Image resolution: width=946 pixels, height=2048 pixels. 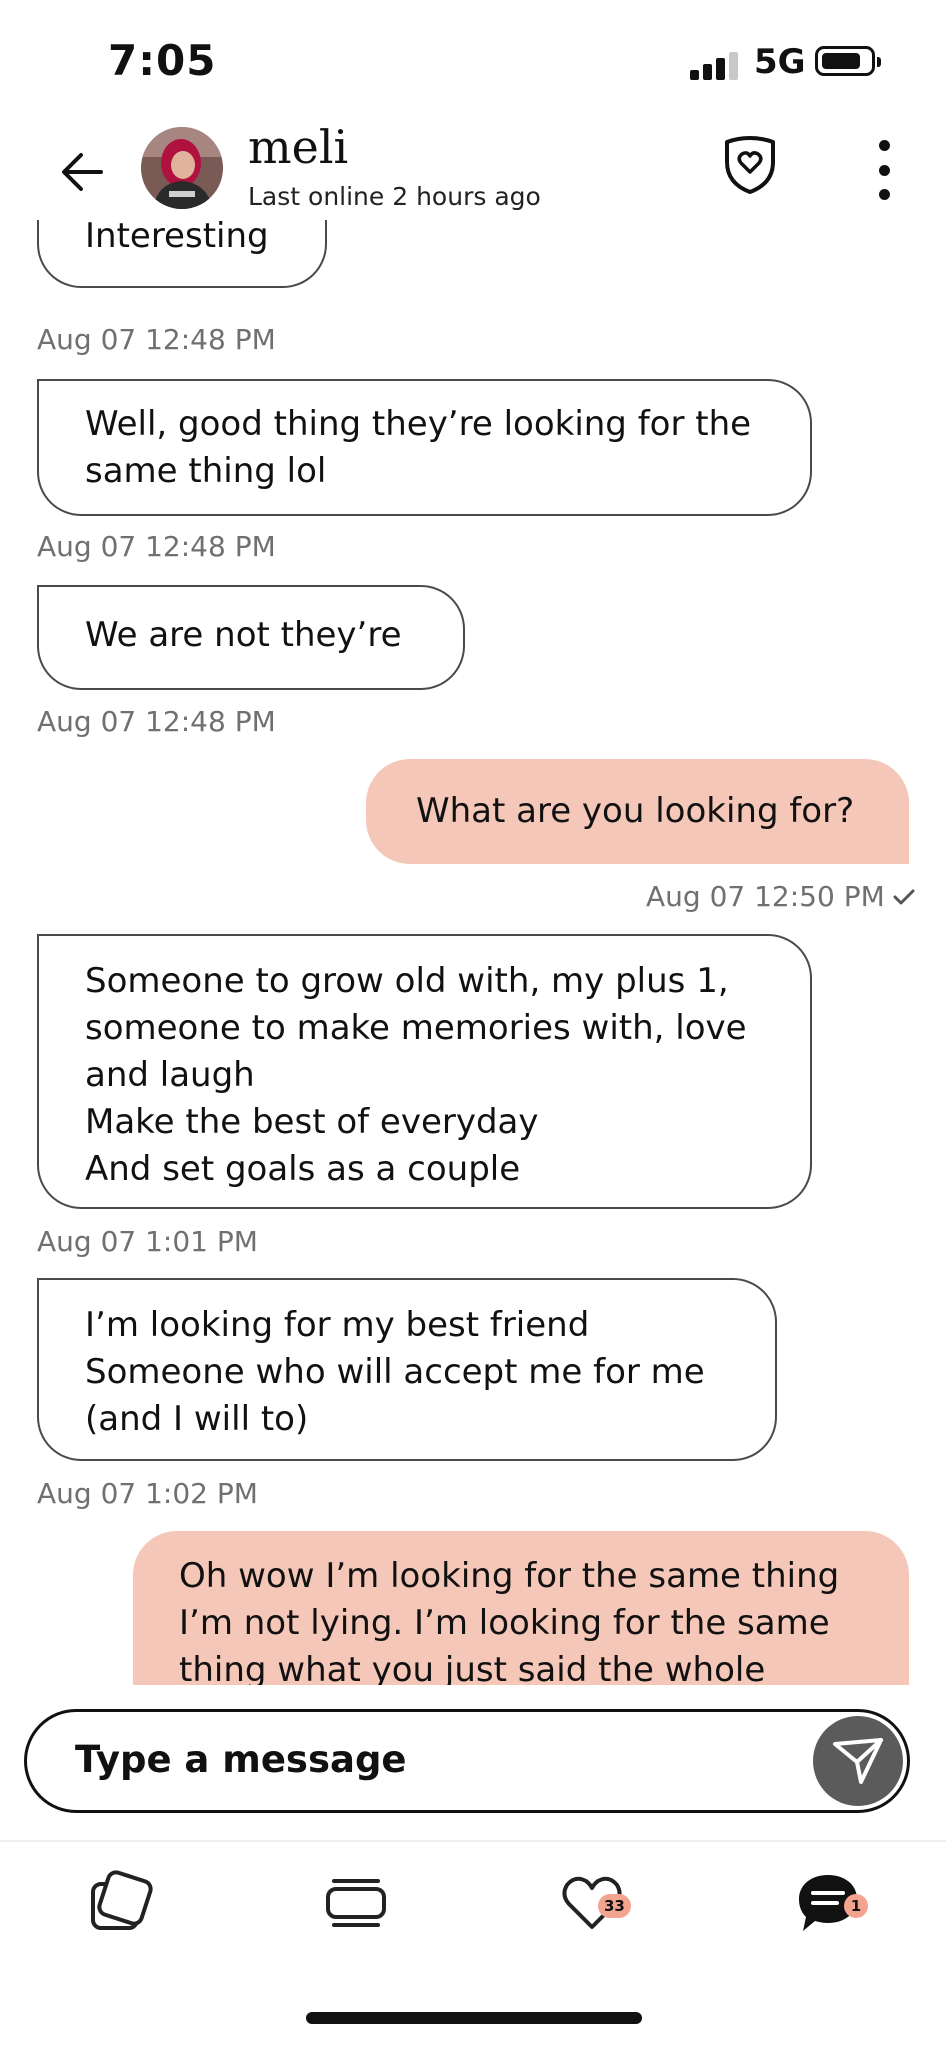 What do you see at coordinates (298, 147) in the screenshot?
I see `contact-name: meli` at bounding box center [298, 147].